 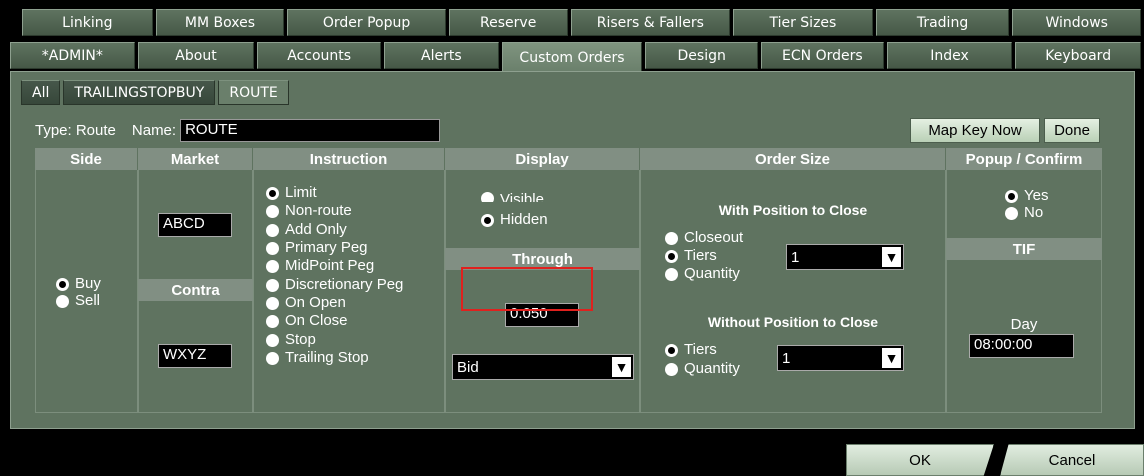 I want to click on instruction-label: Add Only, so click(x=316, y=229).